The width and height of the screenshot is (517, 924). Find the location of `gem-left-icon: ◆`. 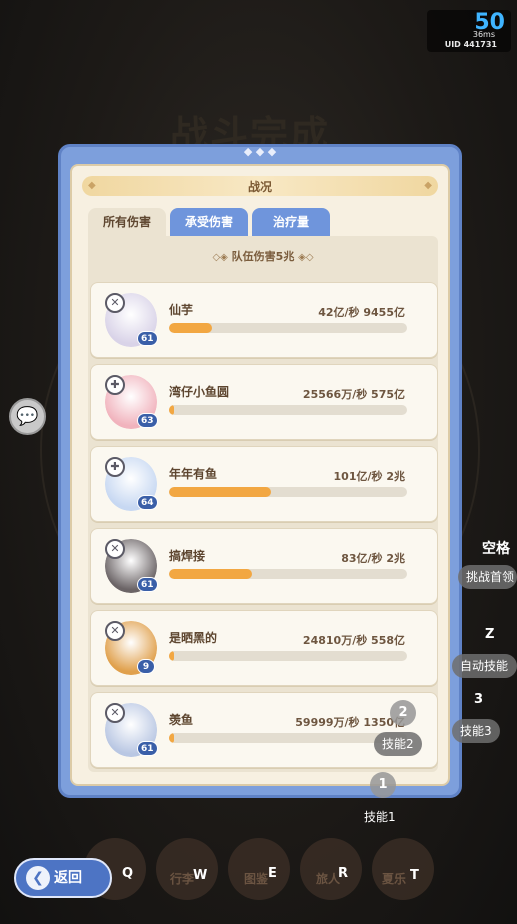

gem-left-icon: ◆ is located at coordinates (92, 185).